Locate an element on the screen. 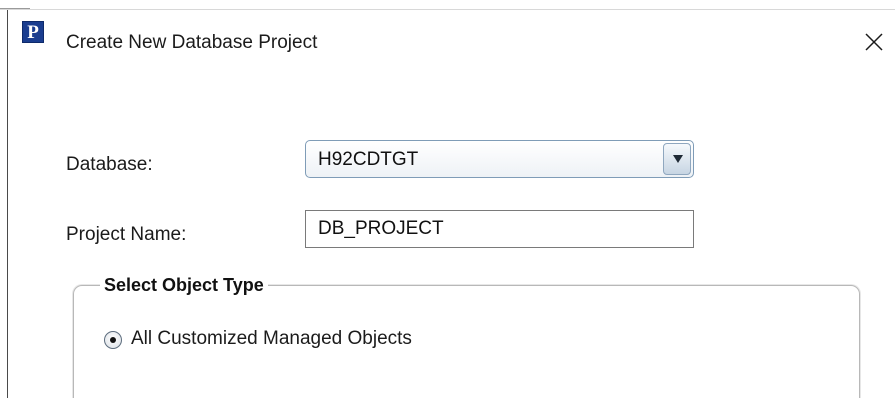 The width and height of the screenshot is (895, 398). radio-option-label: All Customized Managed Objects is located at coordinates (271, 338).